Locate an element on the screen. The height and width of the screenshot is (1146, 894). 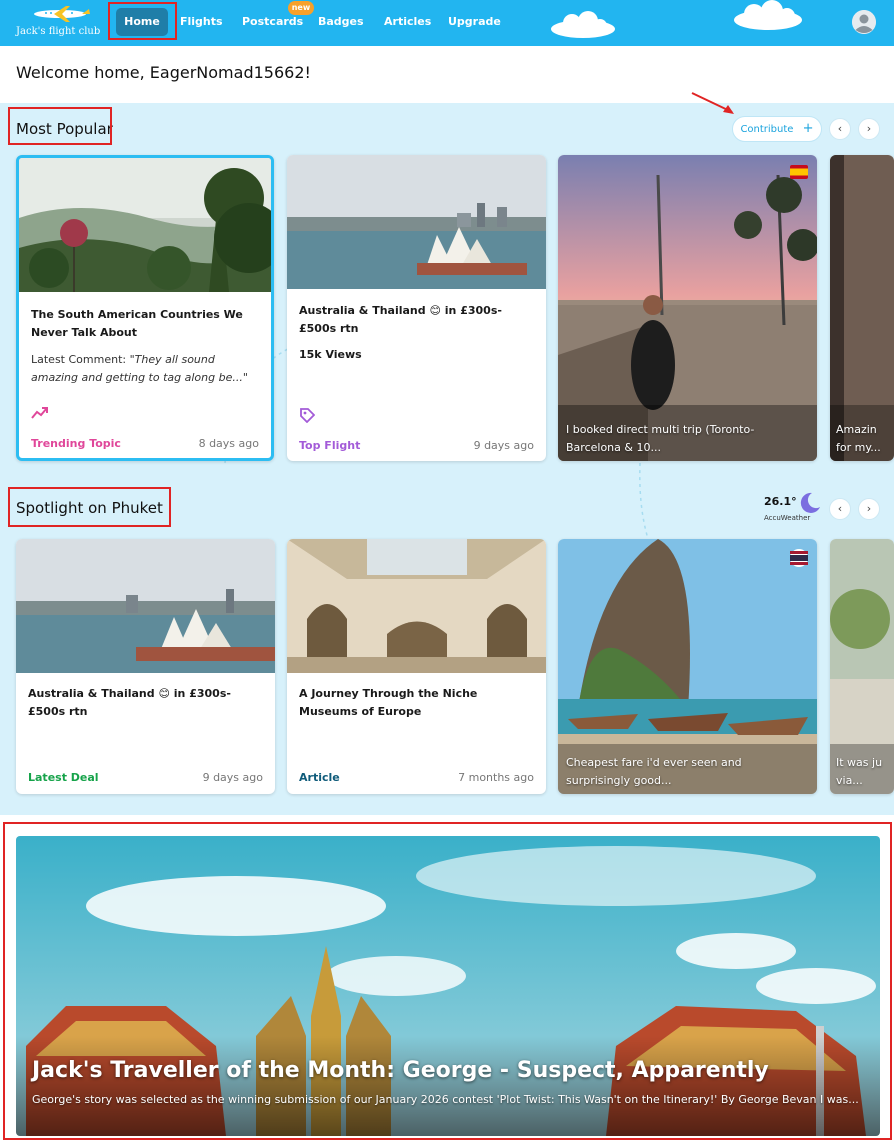
weather-temperature: 26.1° is located at coordinates (780, 501).